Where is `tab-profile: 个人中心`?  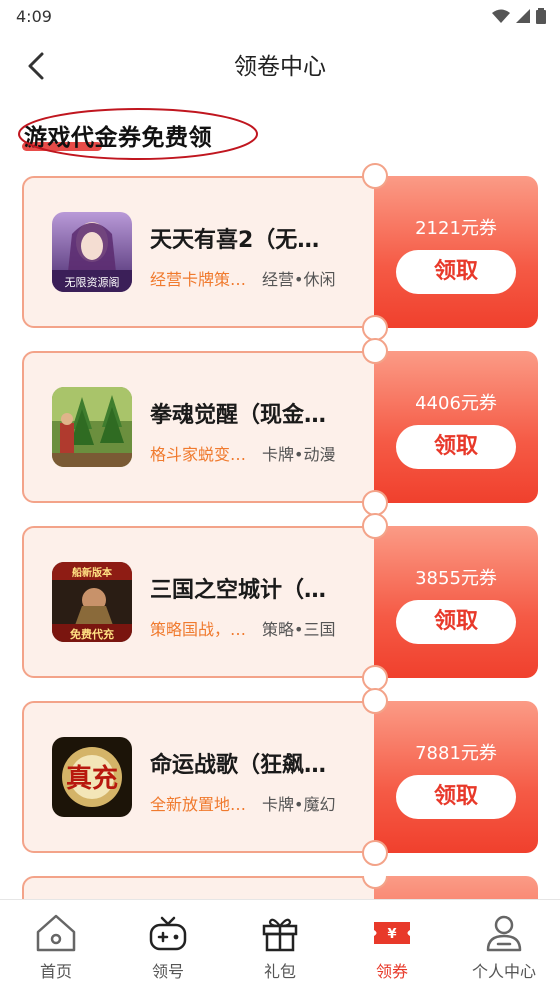
tab-profile: 个人中心 is located at coordinates (504, 948).